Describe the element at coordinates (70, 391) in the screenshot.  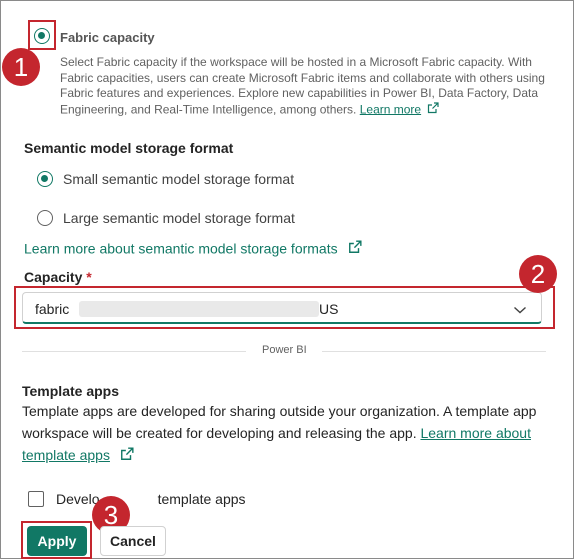
I see `template-apps-title: Template apps` at that location.